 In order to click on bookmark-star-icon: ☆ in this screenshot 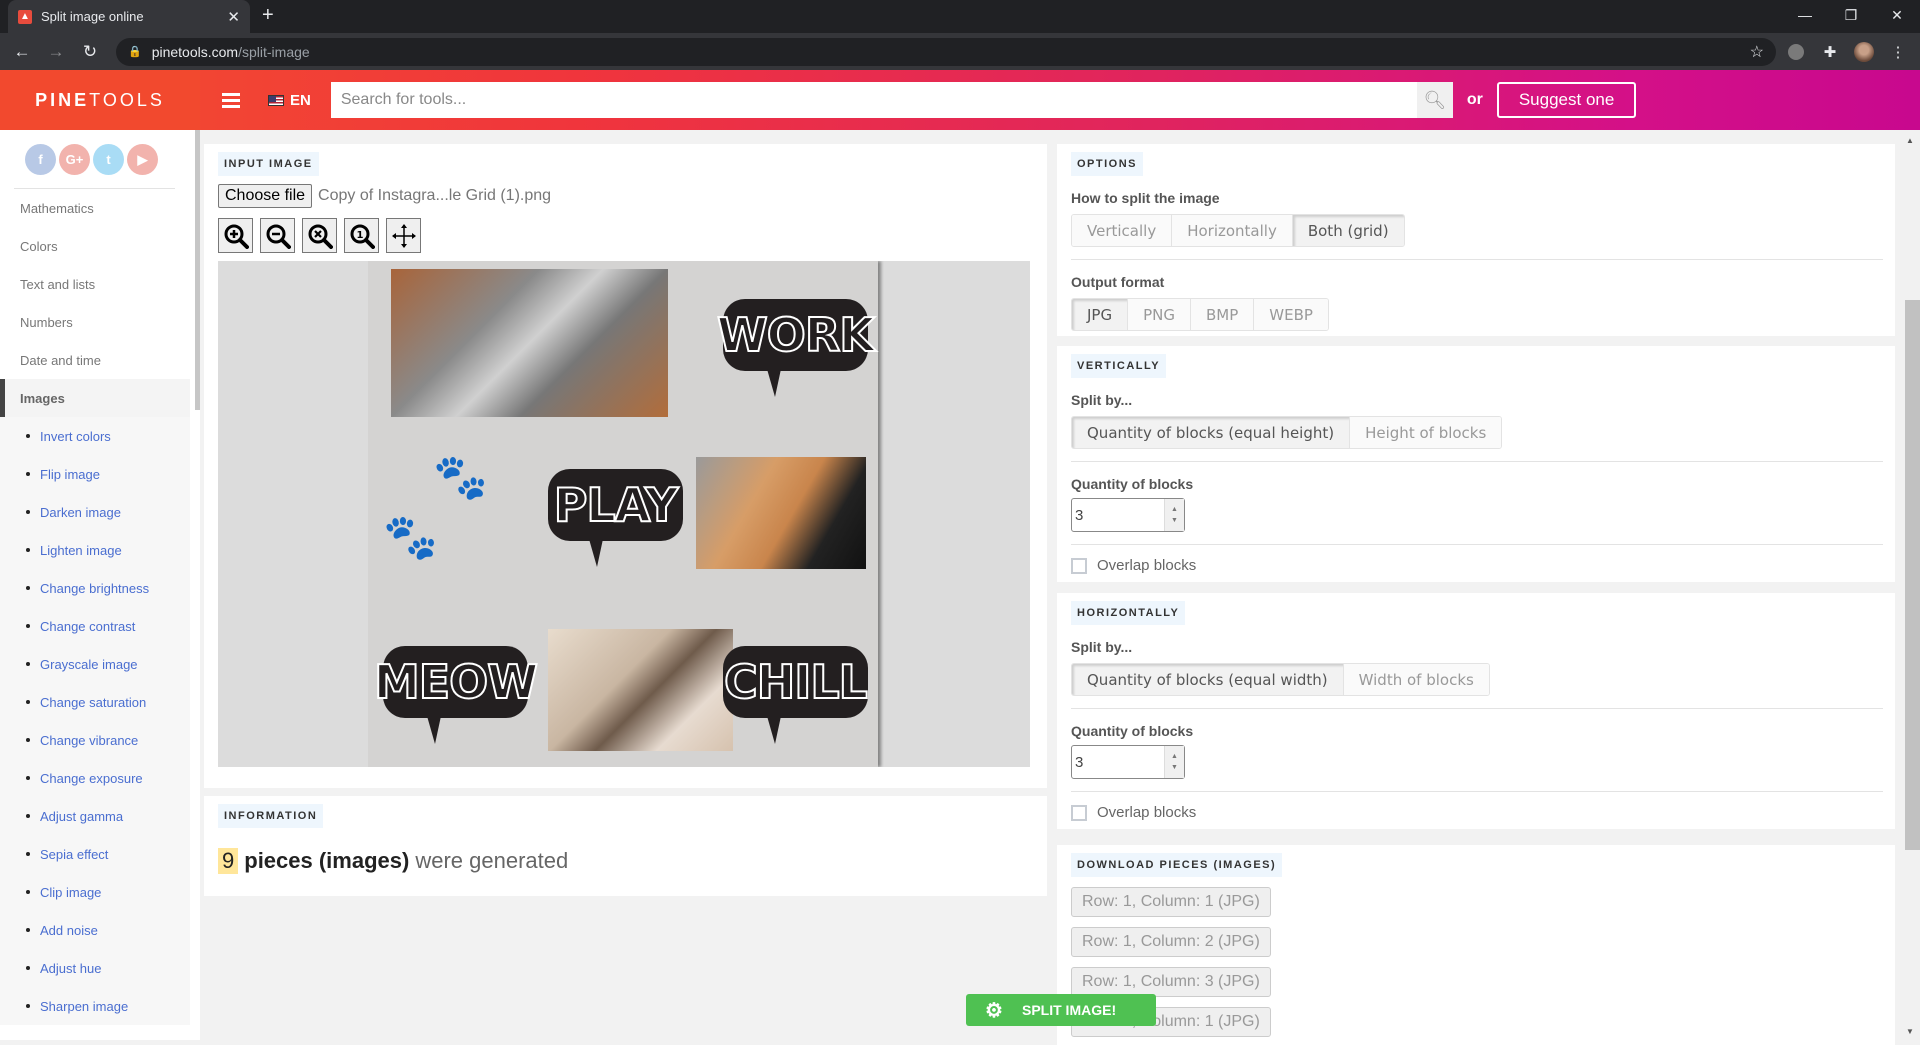, I will do `click(1757, 52)`.